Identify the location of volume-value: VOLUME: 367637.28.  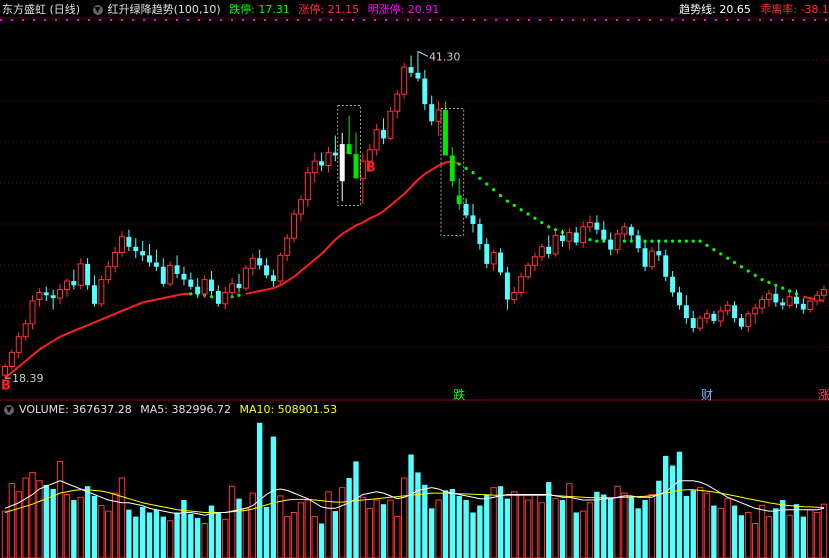
(75, 409).